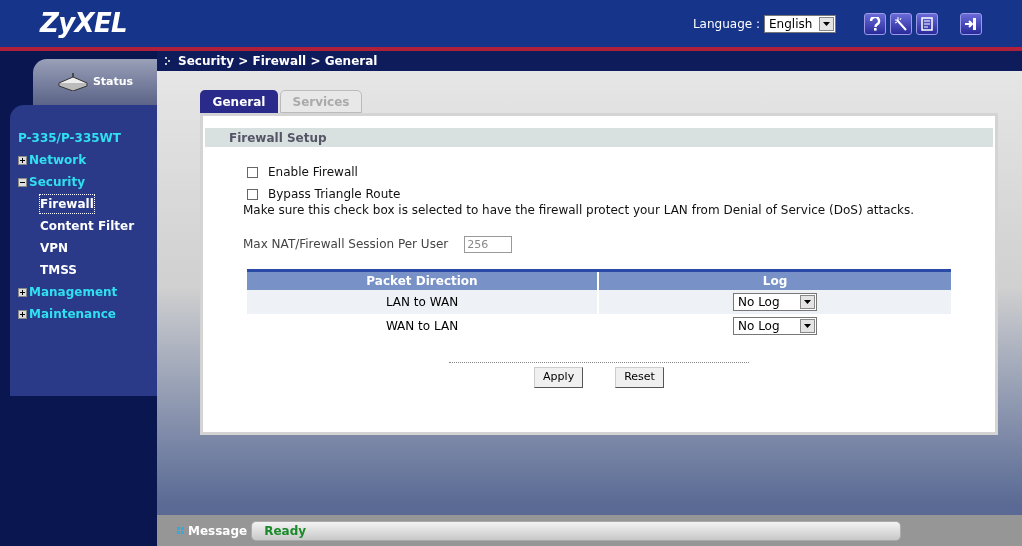  What do you see at coordinates (422, 326) in the screenshot?
I see `table-cell-text: WAN to LAN` at bounding box center [422, 326].